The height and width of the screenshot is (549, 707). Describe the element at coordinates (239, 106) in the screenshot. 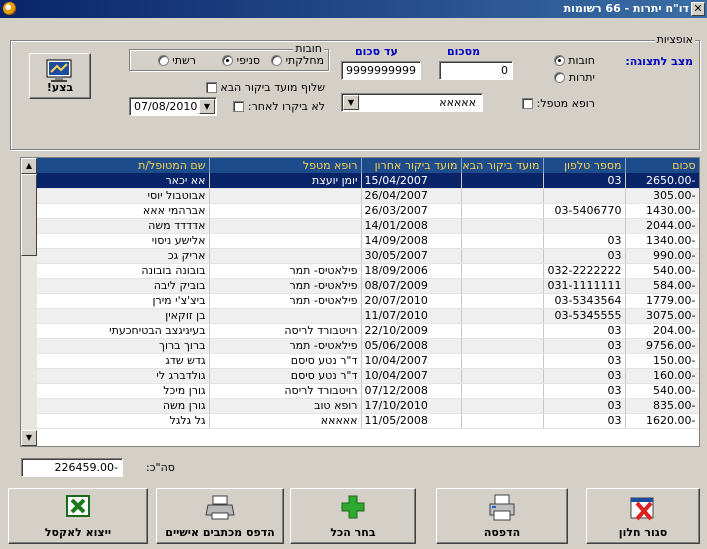

I see `no-visit-after-checkbox` at that location.